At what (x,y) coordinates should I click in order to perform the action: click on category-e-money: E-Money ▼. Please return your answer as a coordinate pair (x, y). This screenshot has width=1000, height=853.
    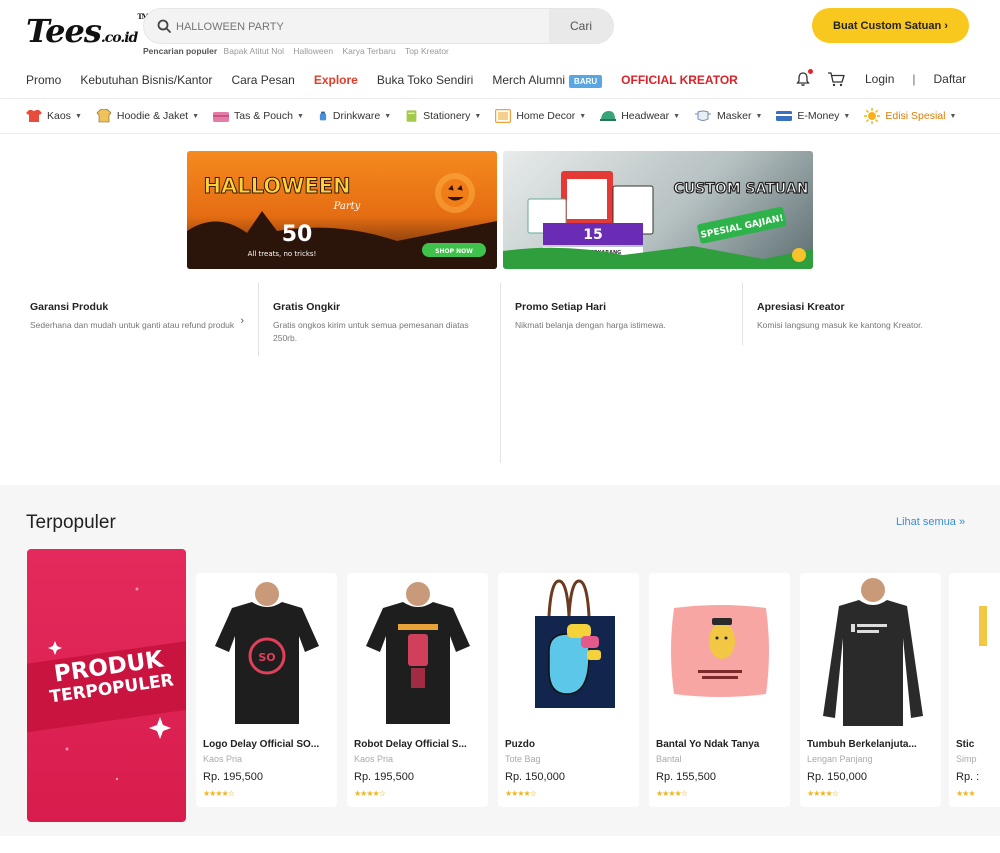
    Looking at the image, I should click on (813, 116).